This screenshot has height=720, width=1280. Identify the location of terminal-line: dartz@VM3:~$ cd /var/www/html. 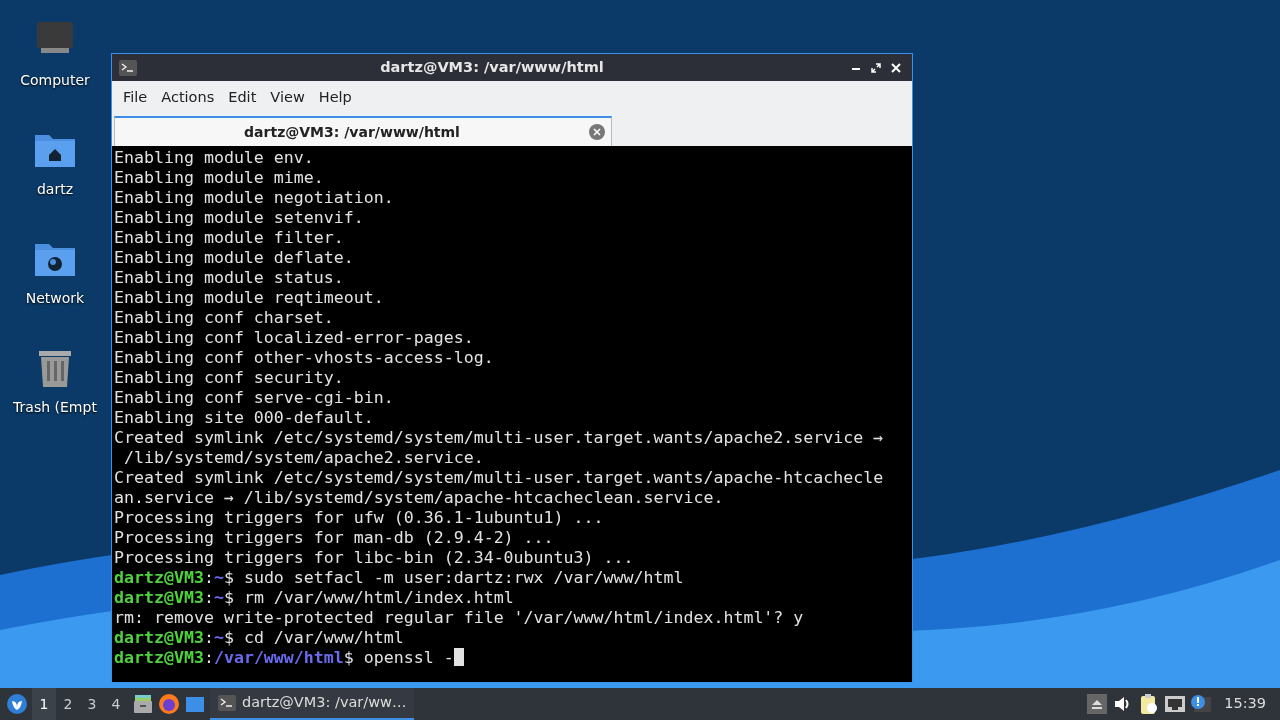
(259, 638).